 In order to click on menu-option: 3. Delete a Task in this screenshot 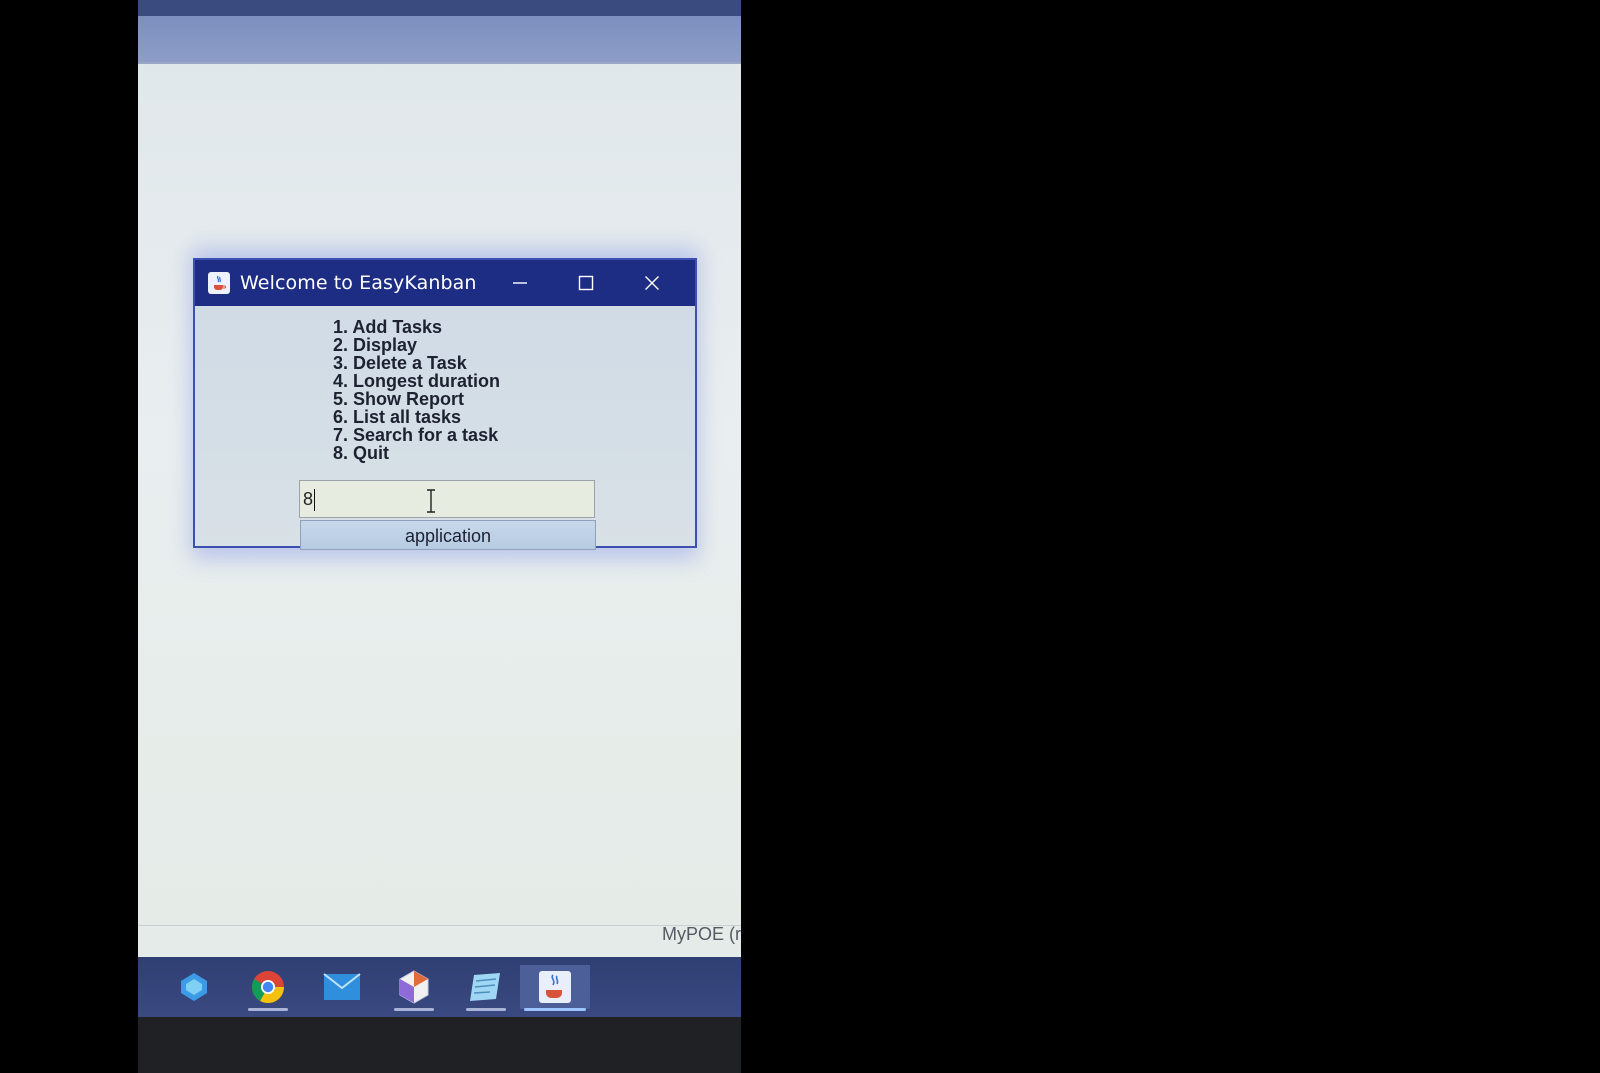, I will do `click(400, 363)`.